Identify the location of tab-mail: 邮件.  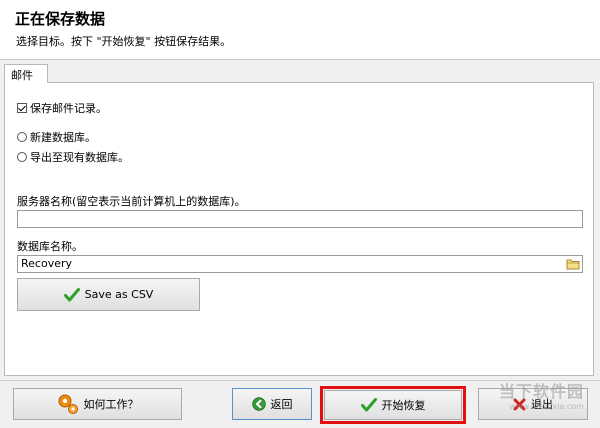
(26, 73).